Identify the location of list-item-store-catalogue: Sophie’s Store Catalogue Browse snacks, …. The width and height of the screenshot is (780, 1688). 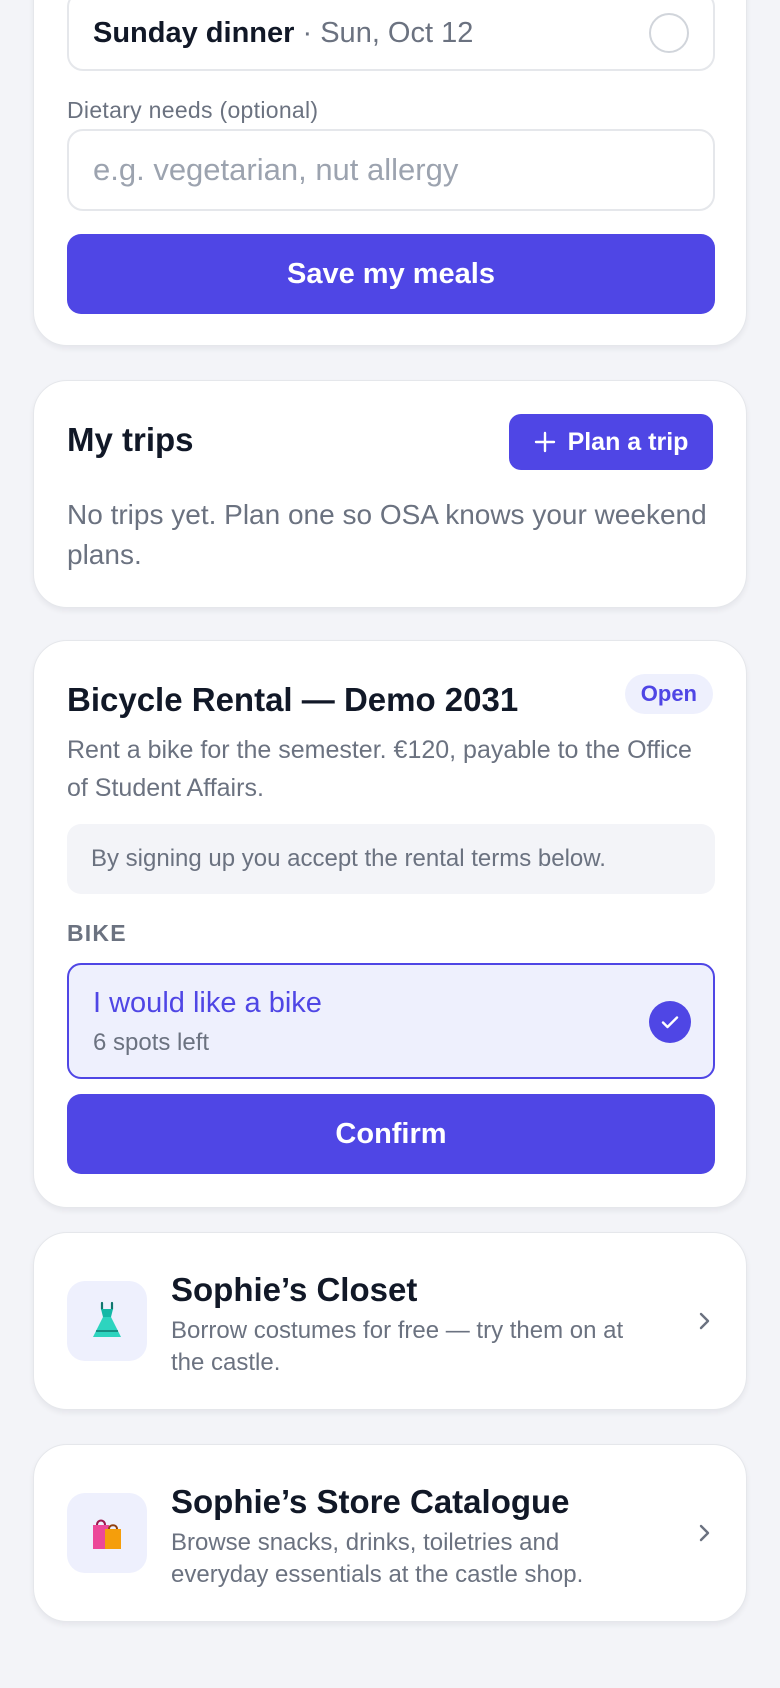
(390, 1533).